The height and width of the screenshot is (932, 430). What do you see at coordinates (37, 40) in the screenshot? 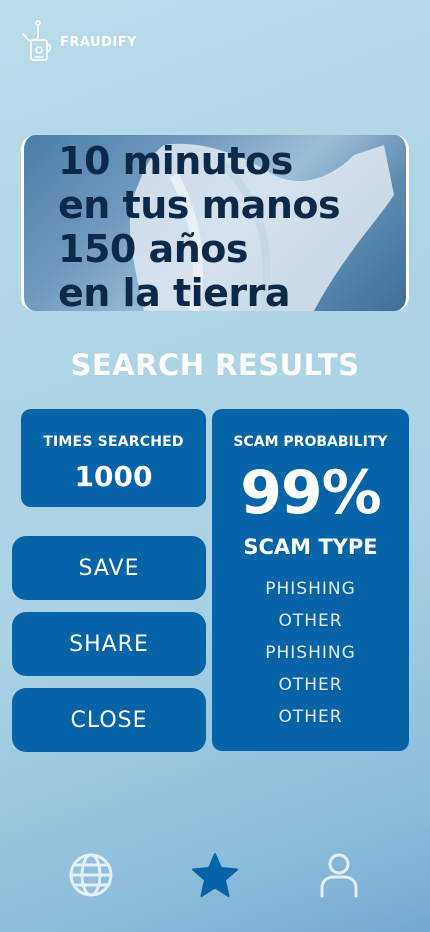
I see `hook-logo-icon` at bounding box center [37, 40].